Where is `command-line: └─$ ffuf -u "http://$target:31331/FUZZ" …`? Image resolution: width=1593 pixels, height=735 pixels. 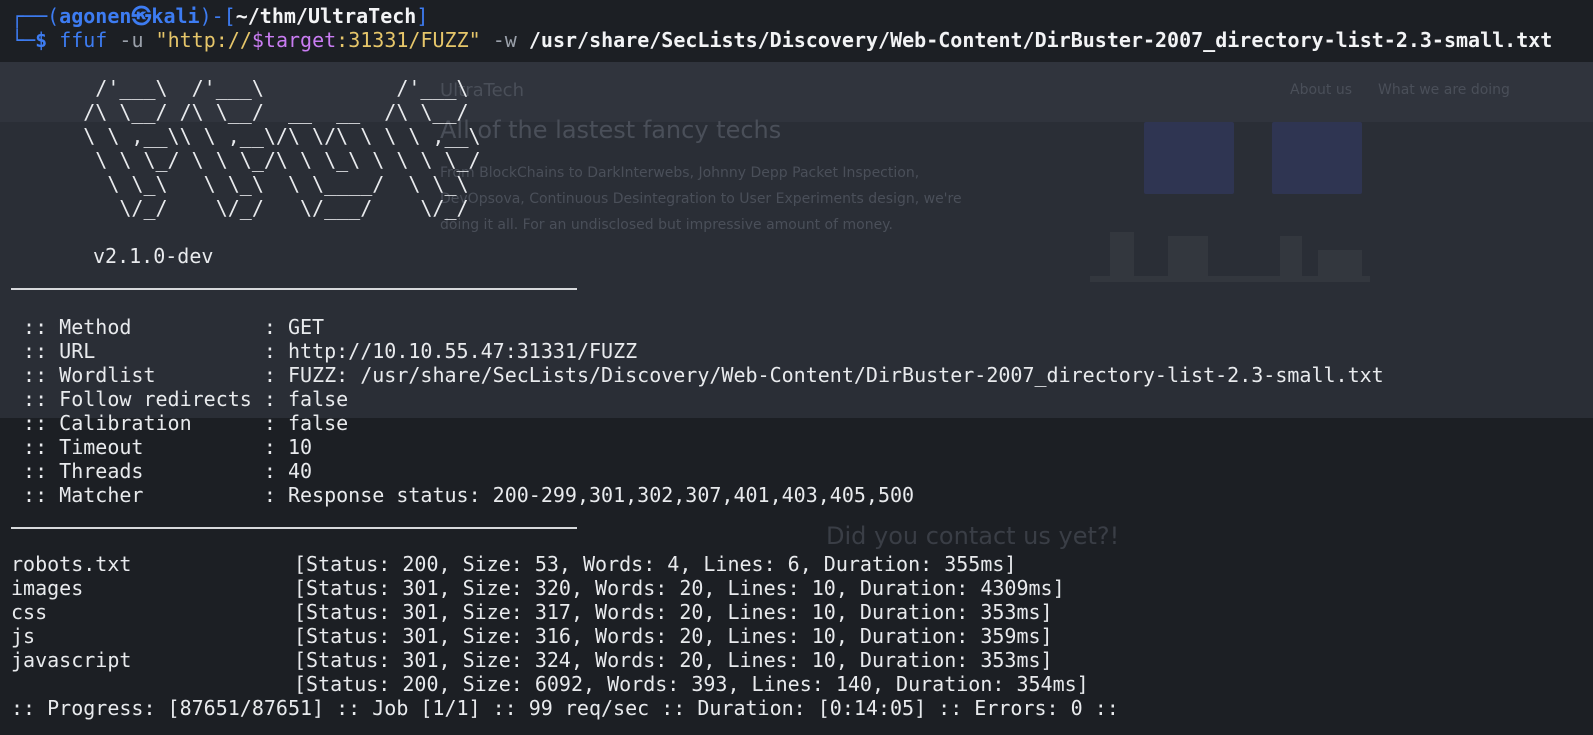 command-line: └─$ ffuf -u "http://$target:31331/FUZZ" … is located at coordinates (781, 40).